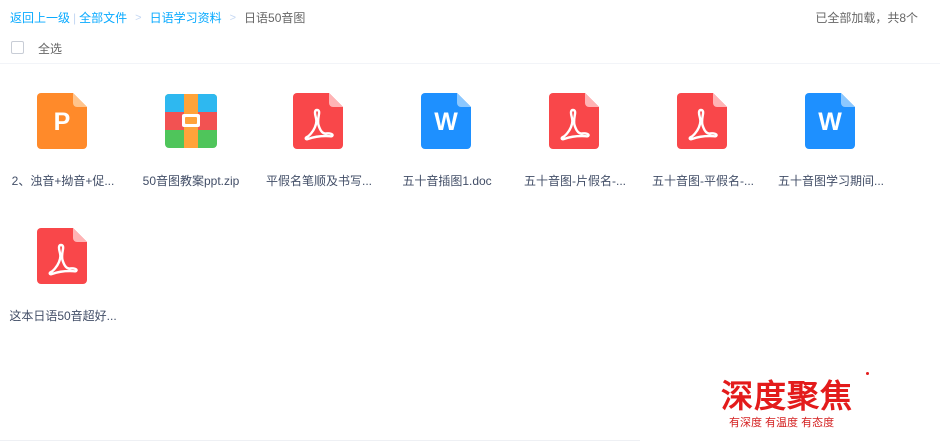 This screenshot has width=940, height=442. I want to click on divider, so click(320, 440).